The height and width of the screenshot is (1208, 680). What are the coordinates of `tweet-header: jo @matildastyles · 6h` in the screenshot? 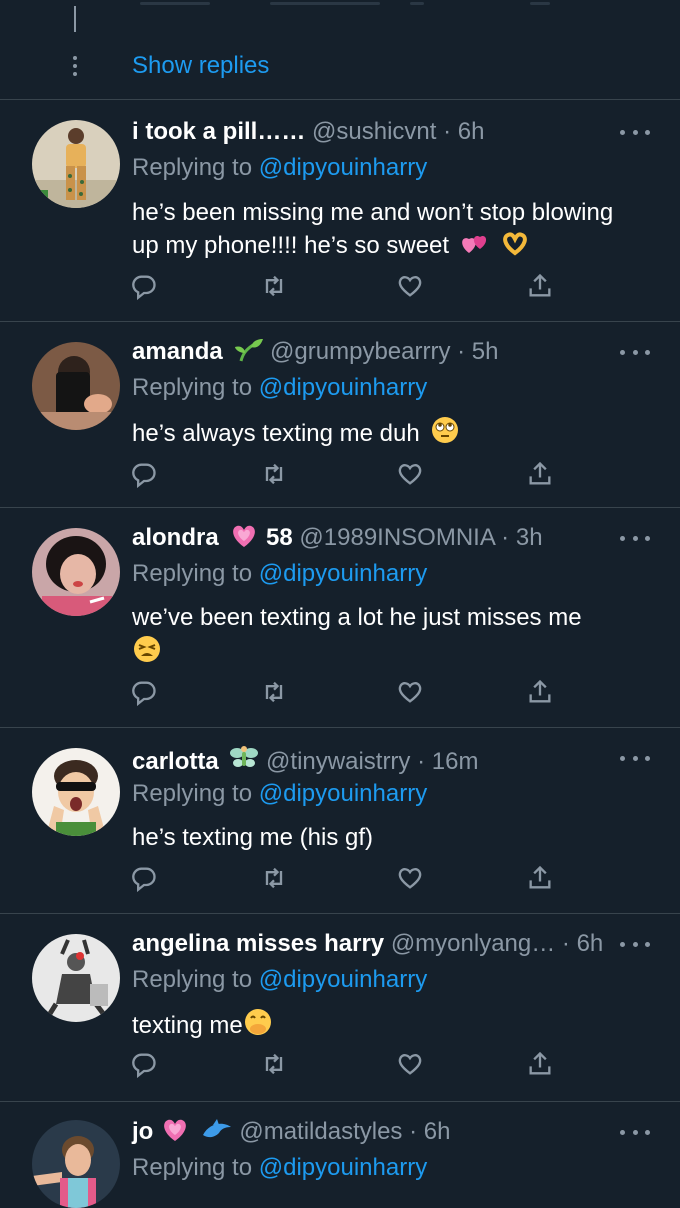 It's located at (291, 1134).